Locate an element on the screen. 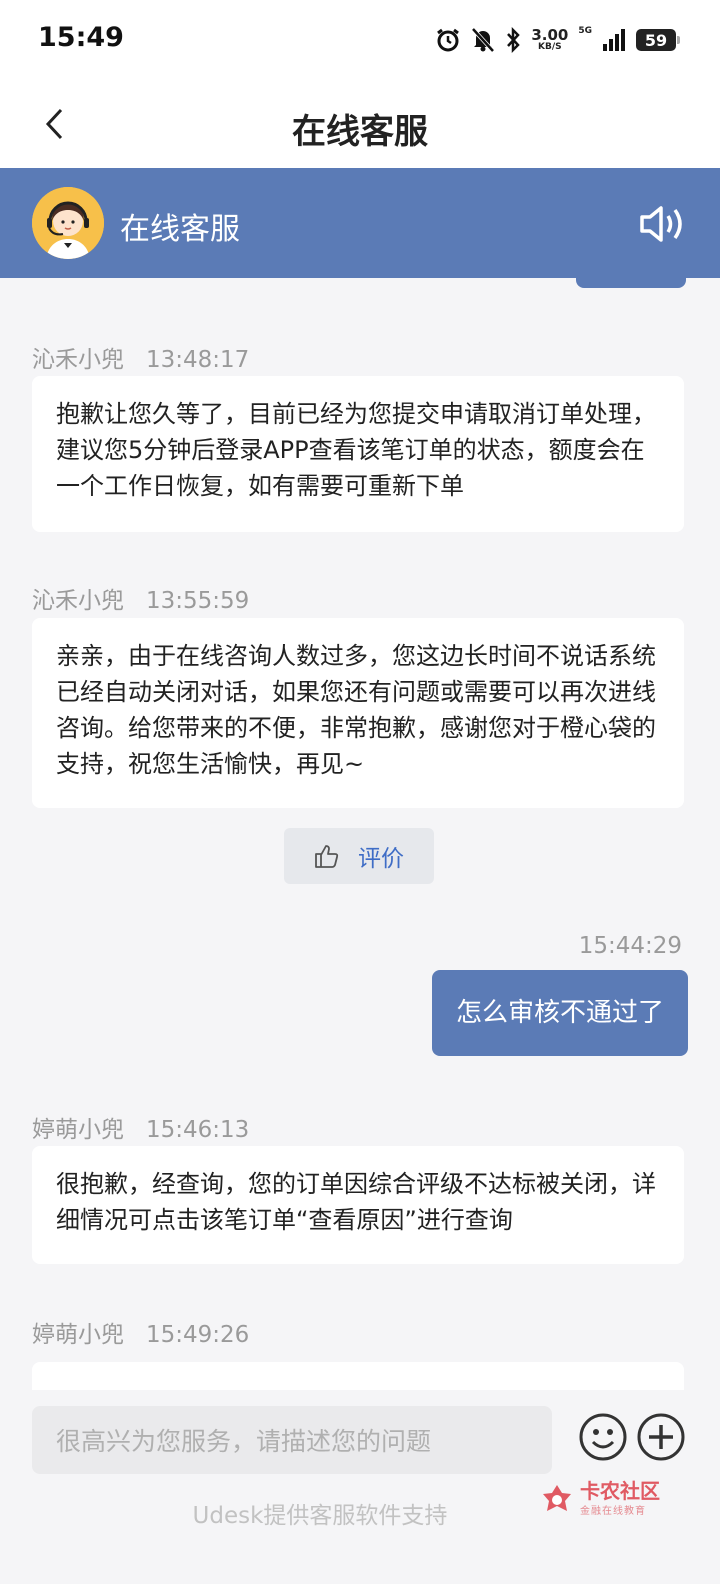  watermark-title: 卡农社区 is located at coordinates (620, 1491).